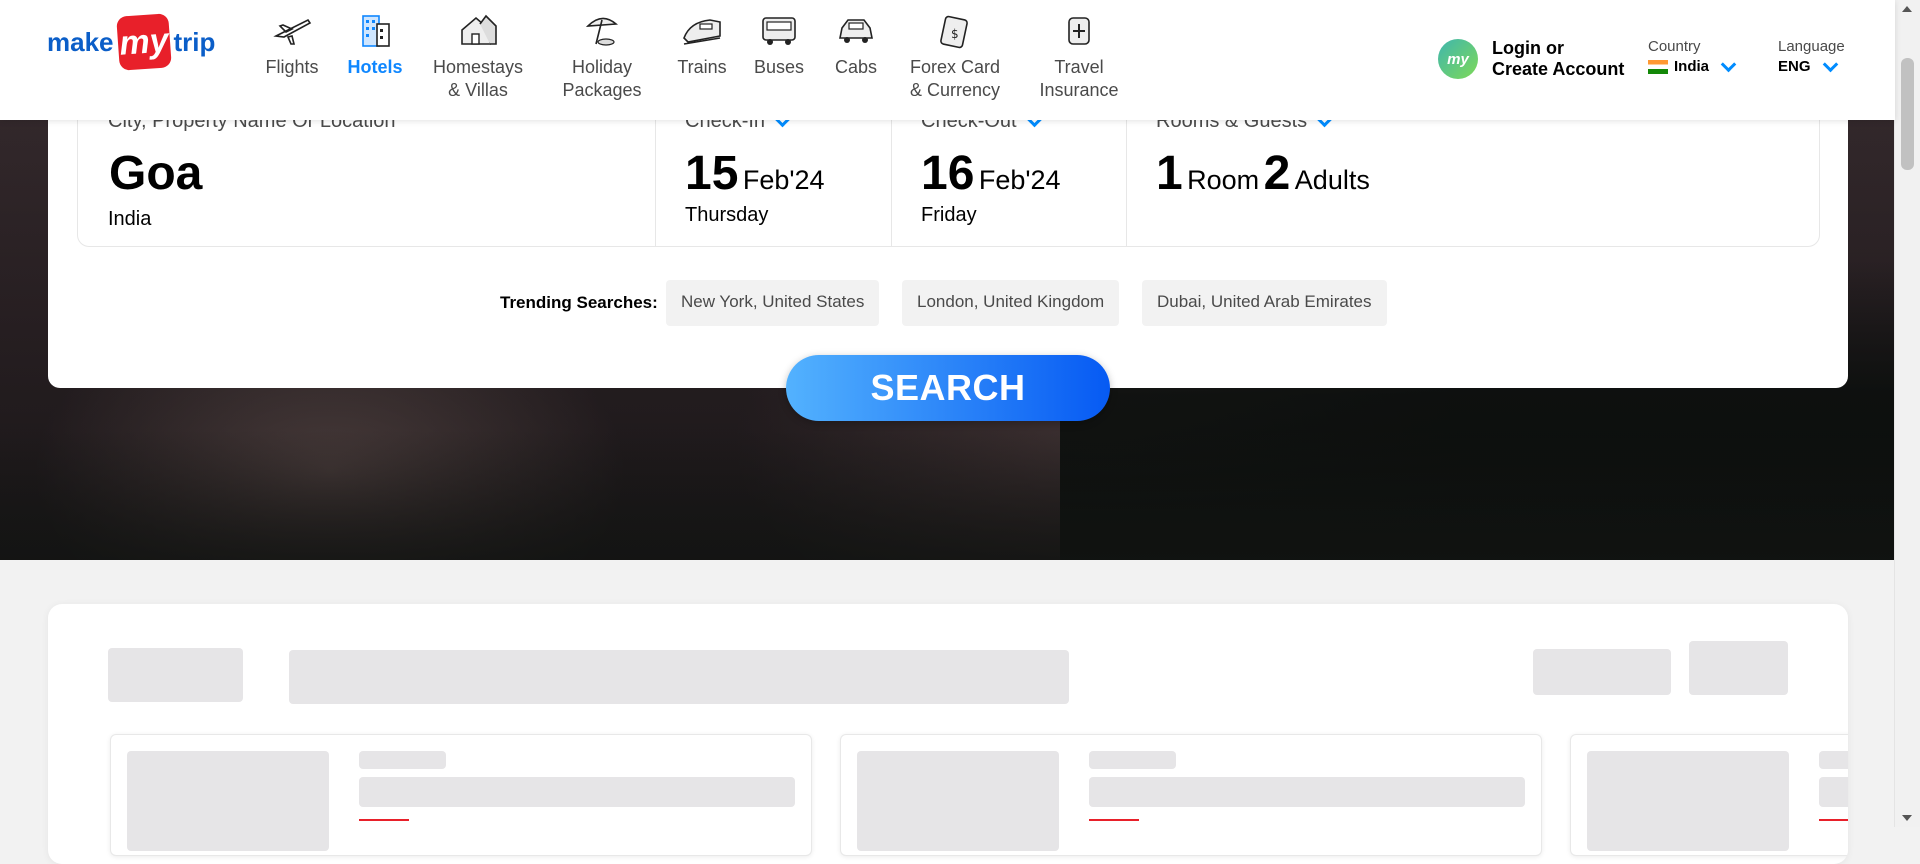 The height and width of the screenshot is (864, 1920). I want to click on nav-trains: Trains, so click(702, 44).